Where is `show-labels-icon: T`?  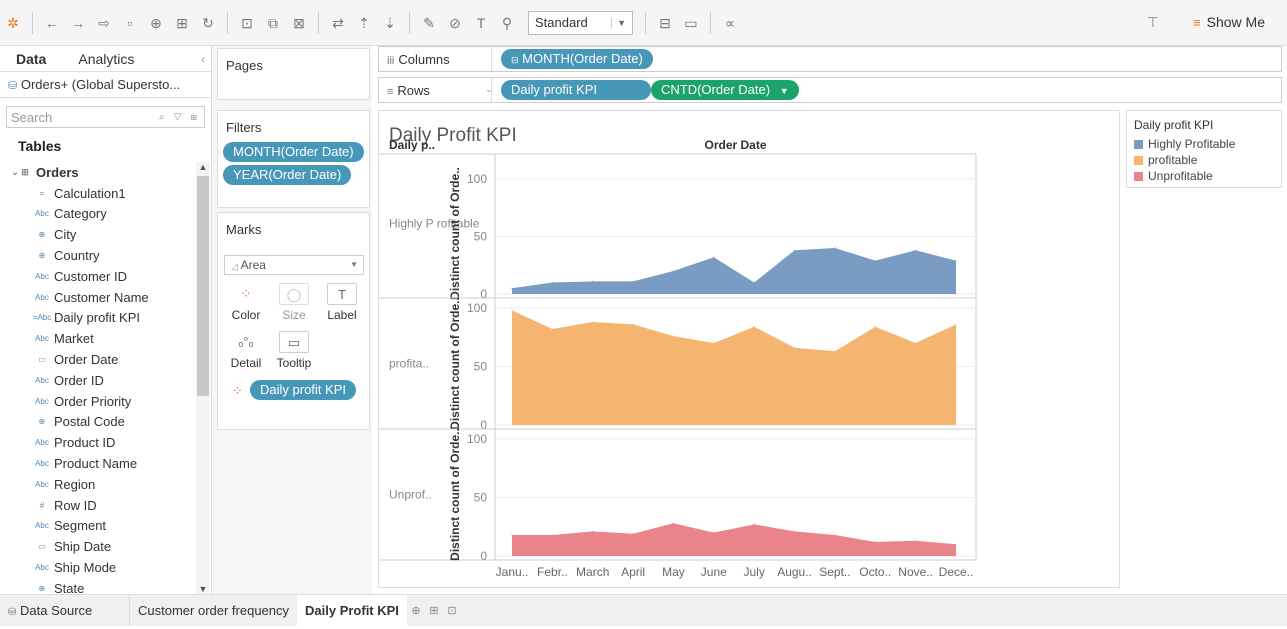
show-labels-icon: T is located at coordinates (481, 23).